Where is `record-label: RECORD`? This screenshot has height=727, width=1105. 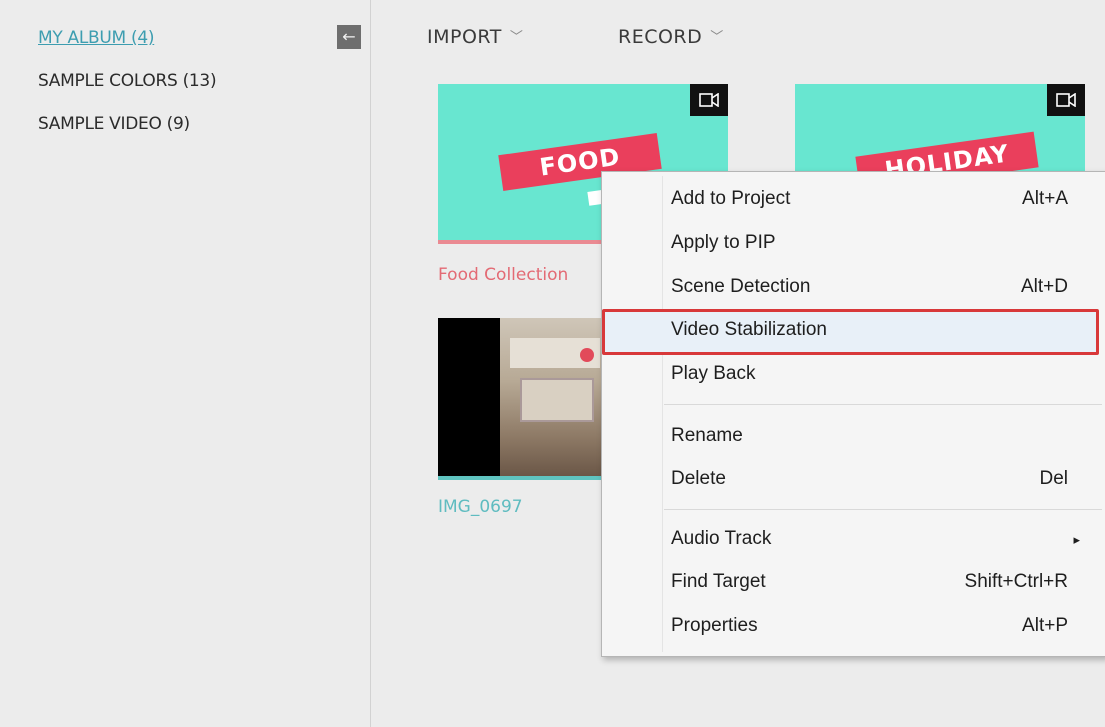
record-label: RECORD is located at coordinates (660, 37).